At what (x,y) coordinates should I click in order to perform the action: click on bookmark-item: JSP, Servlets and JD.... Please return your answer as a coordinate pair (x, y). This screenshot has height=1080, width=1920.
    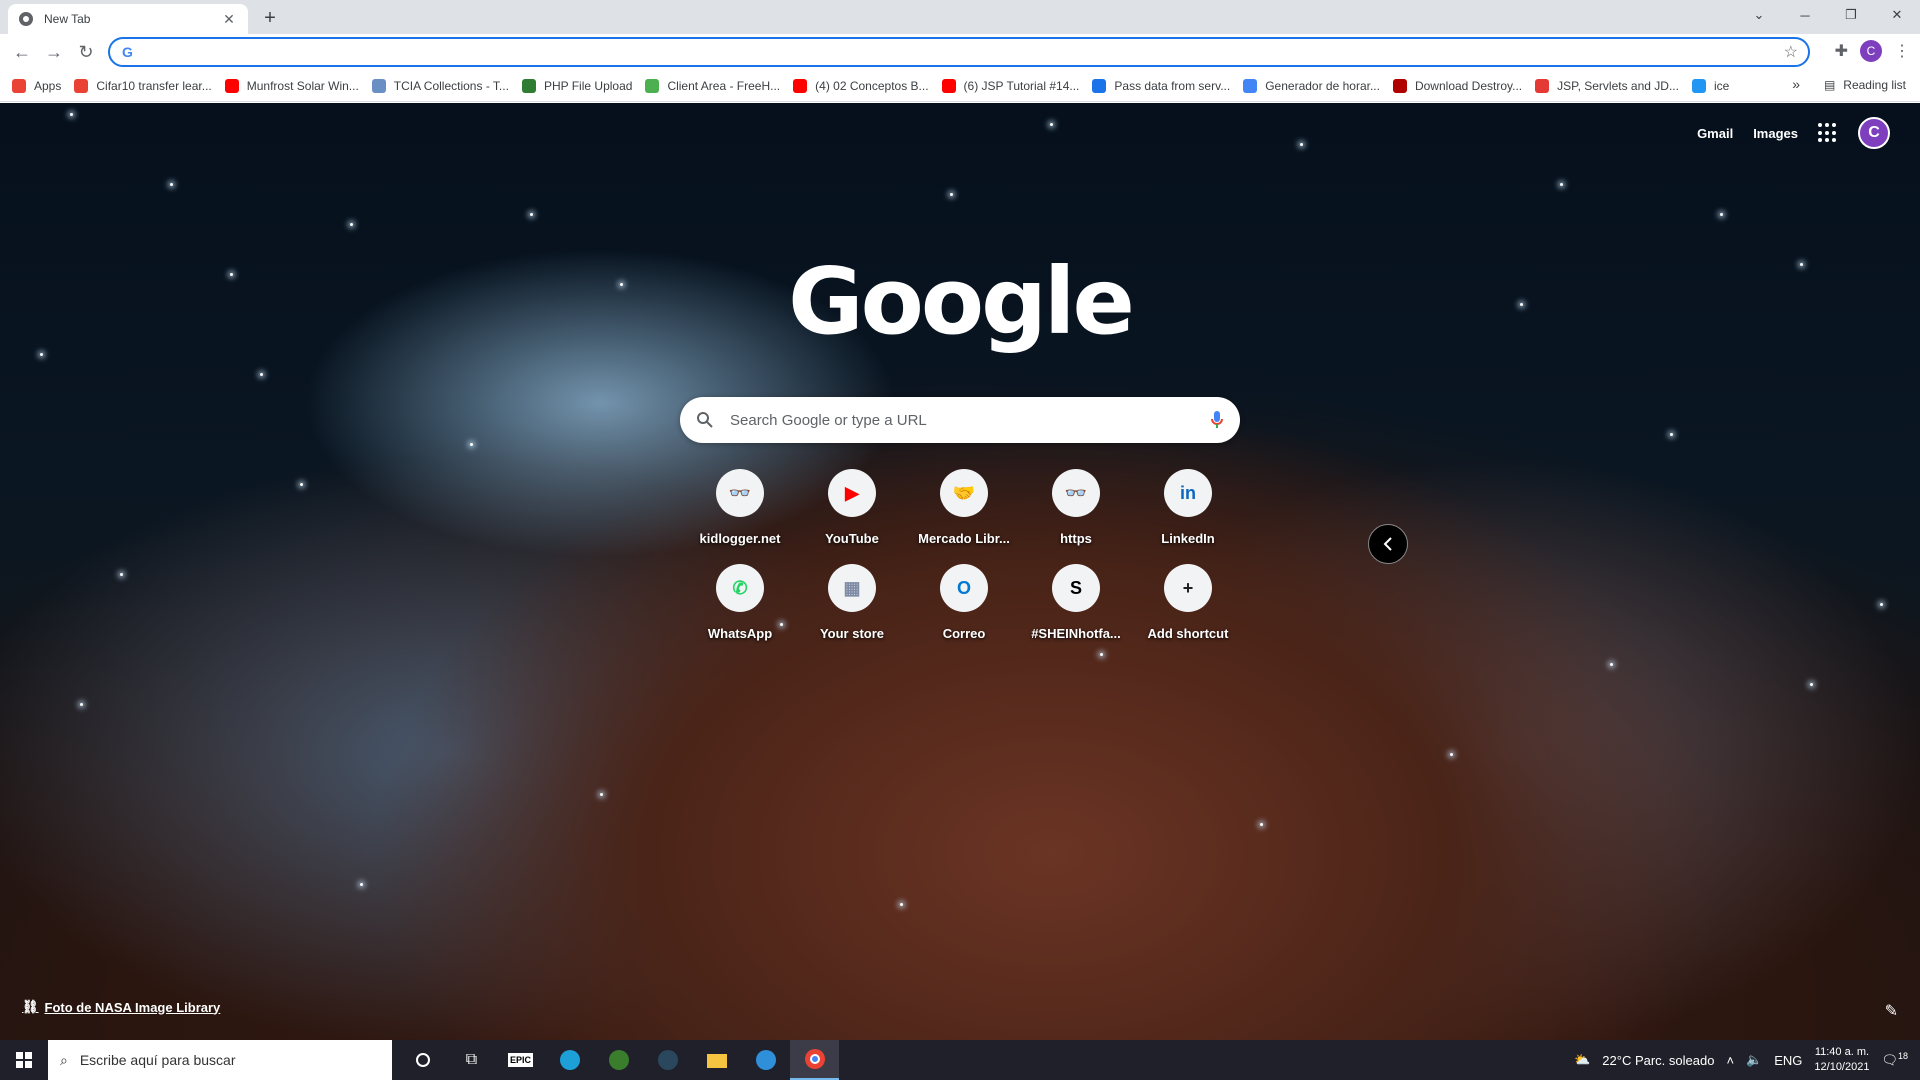
    Looking at the image, I should click on (1607, 85).